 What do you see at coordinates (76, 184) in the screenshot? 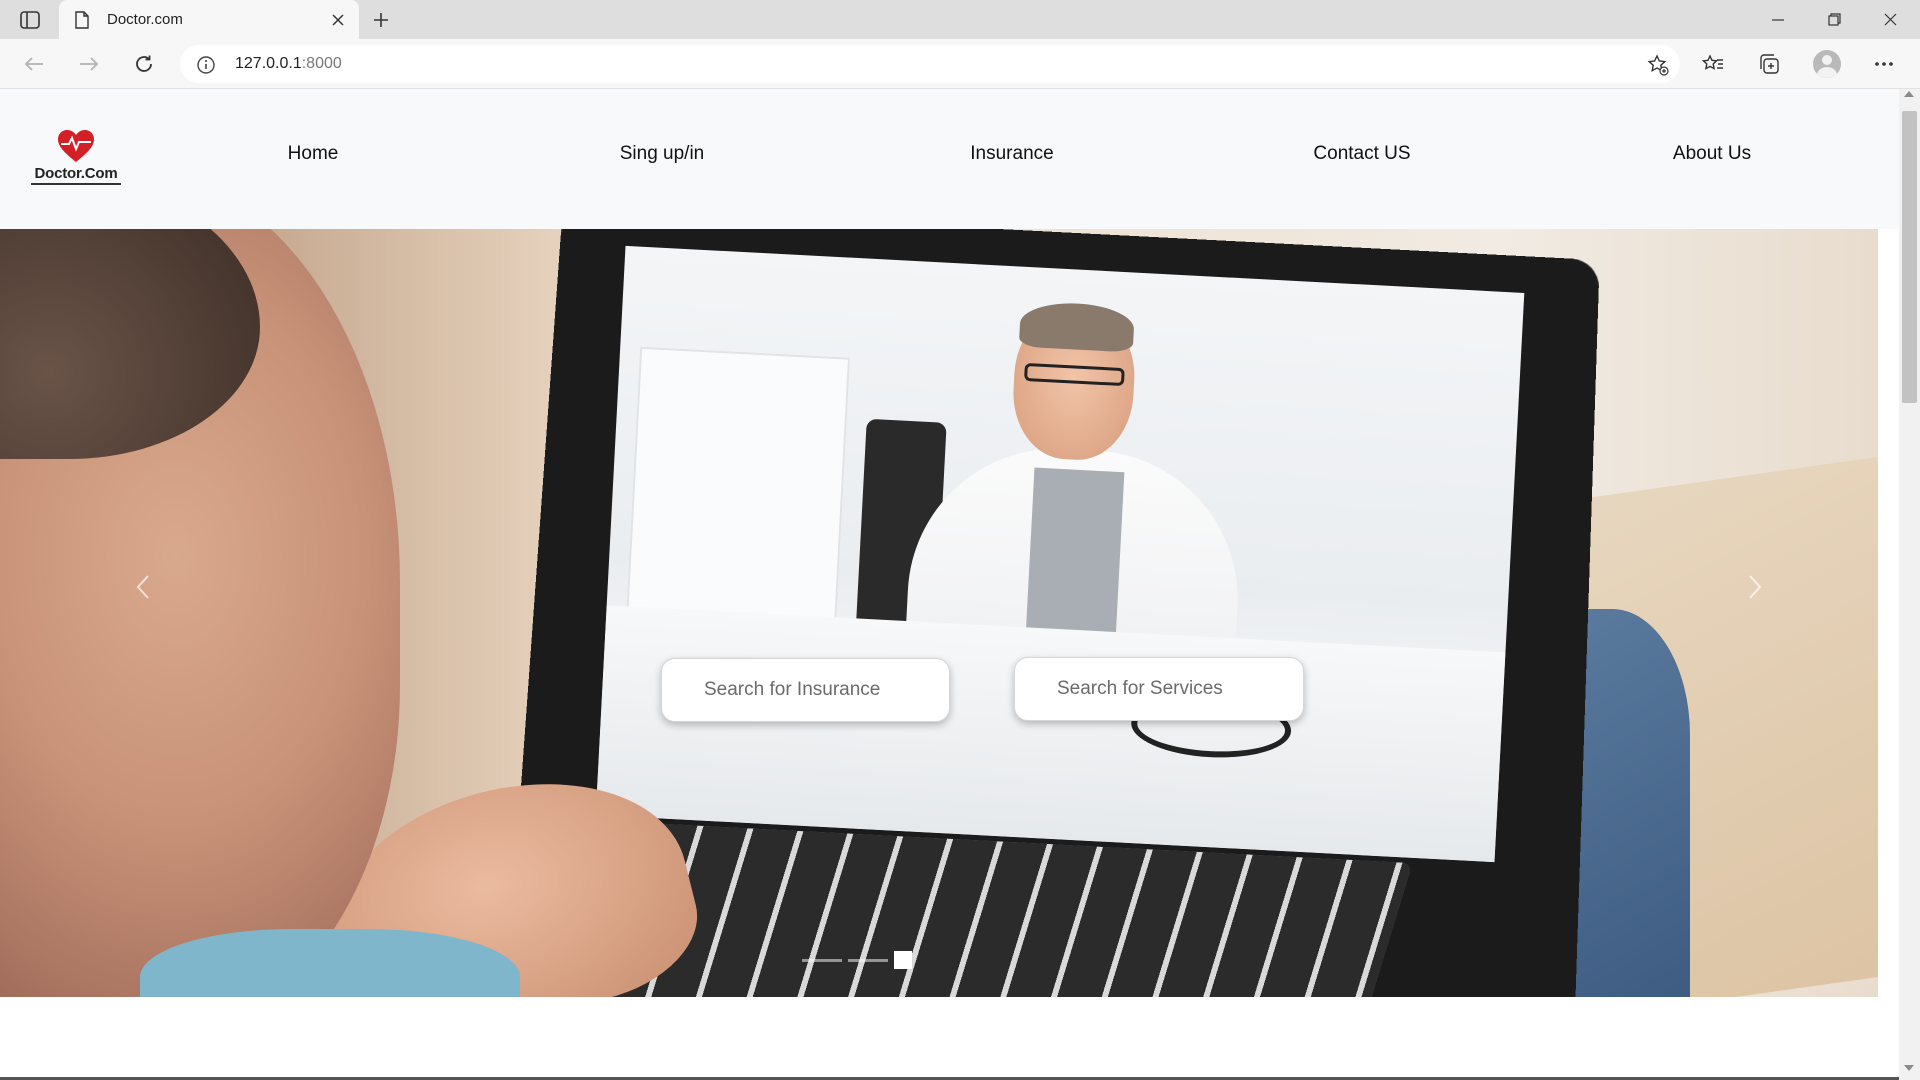
I see `logo-underline` at bounding box center [76, 184].